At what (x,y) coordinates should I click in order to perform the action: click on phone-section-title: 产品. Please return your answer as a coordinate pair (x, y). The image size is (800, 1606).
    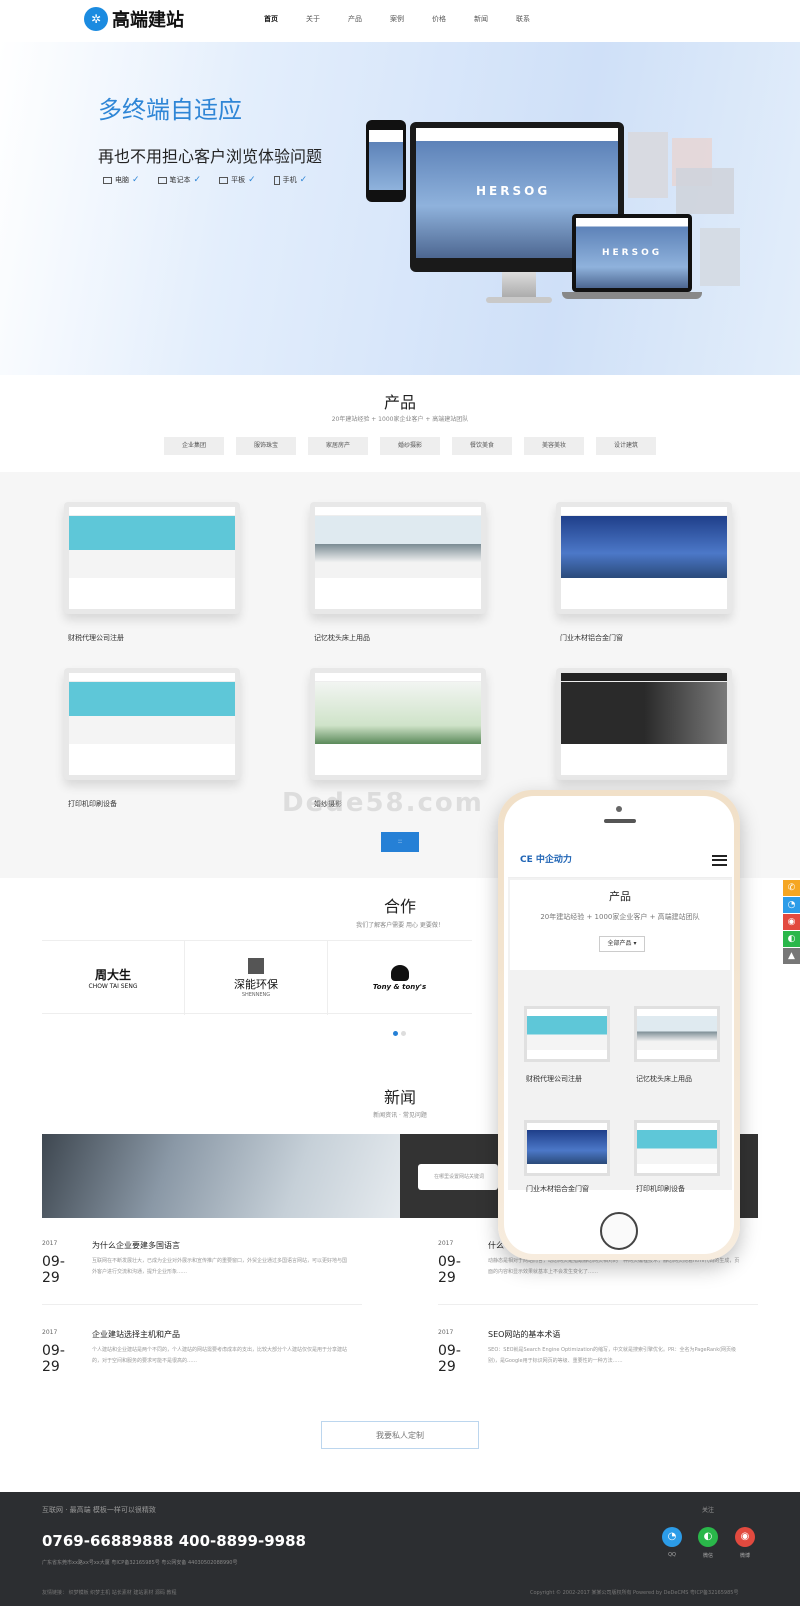
    Looking at the image, I should click on (620, 896).